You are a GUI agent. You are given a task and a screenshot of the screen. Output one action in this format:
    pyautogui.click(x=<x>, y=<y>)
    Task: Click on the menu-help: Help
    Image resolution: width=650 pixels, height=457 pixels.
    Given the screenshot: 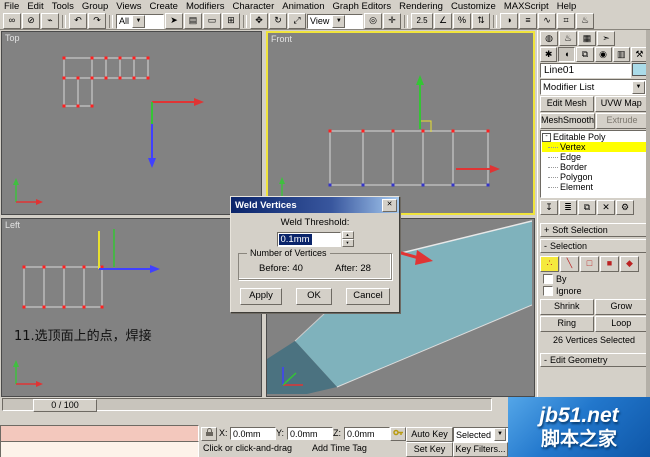 What is the action you would take?
    pyautogui.click(x=567, y=6)
    